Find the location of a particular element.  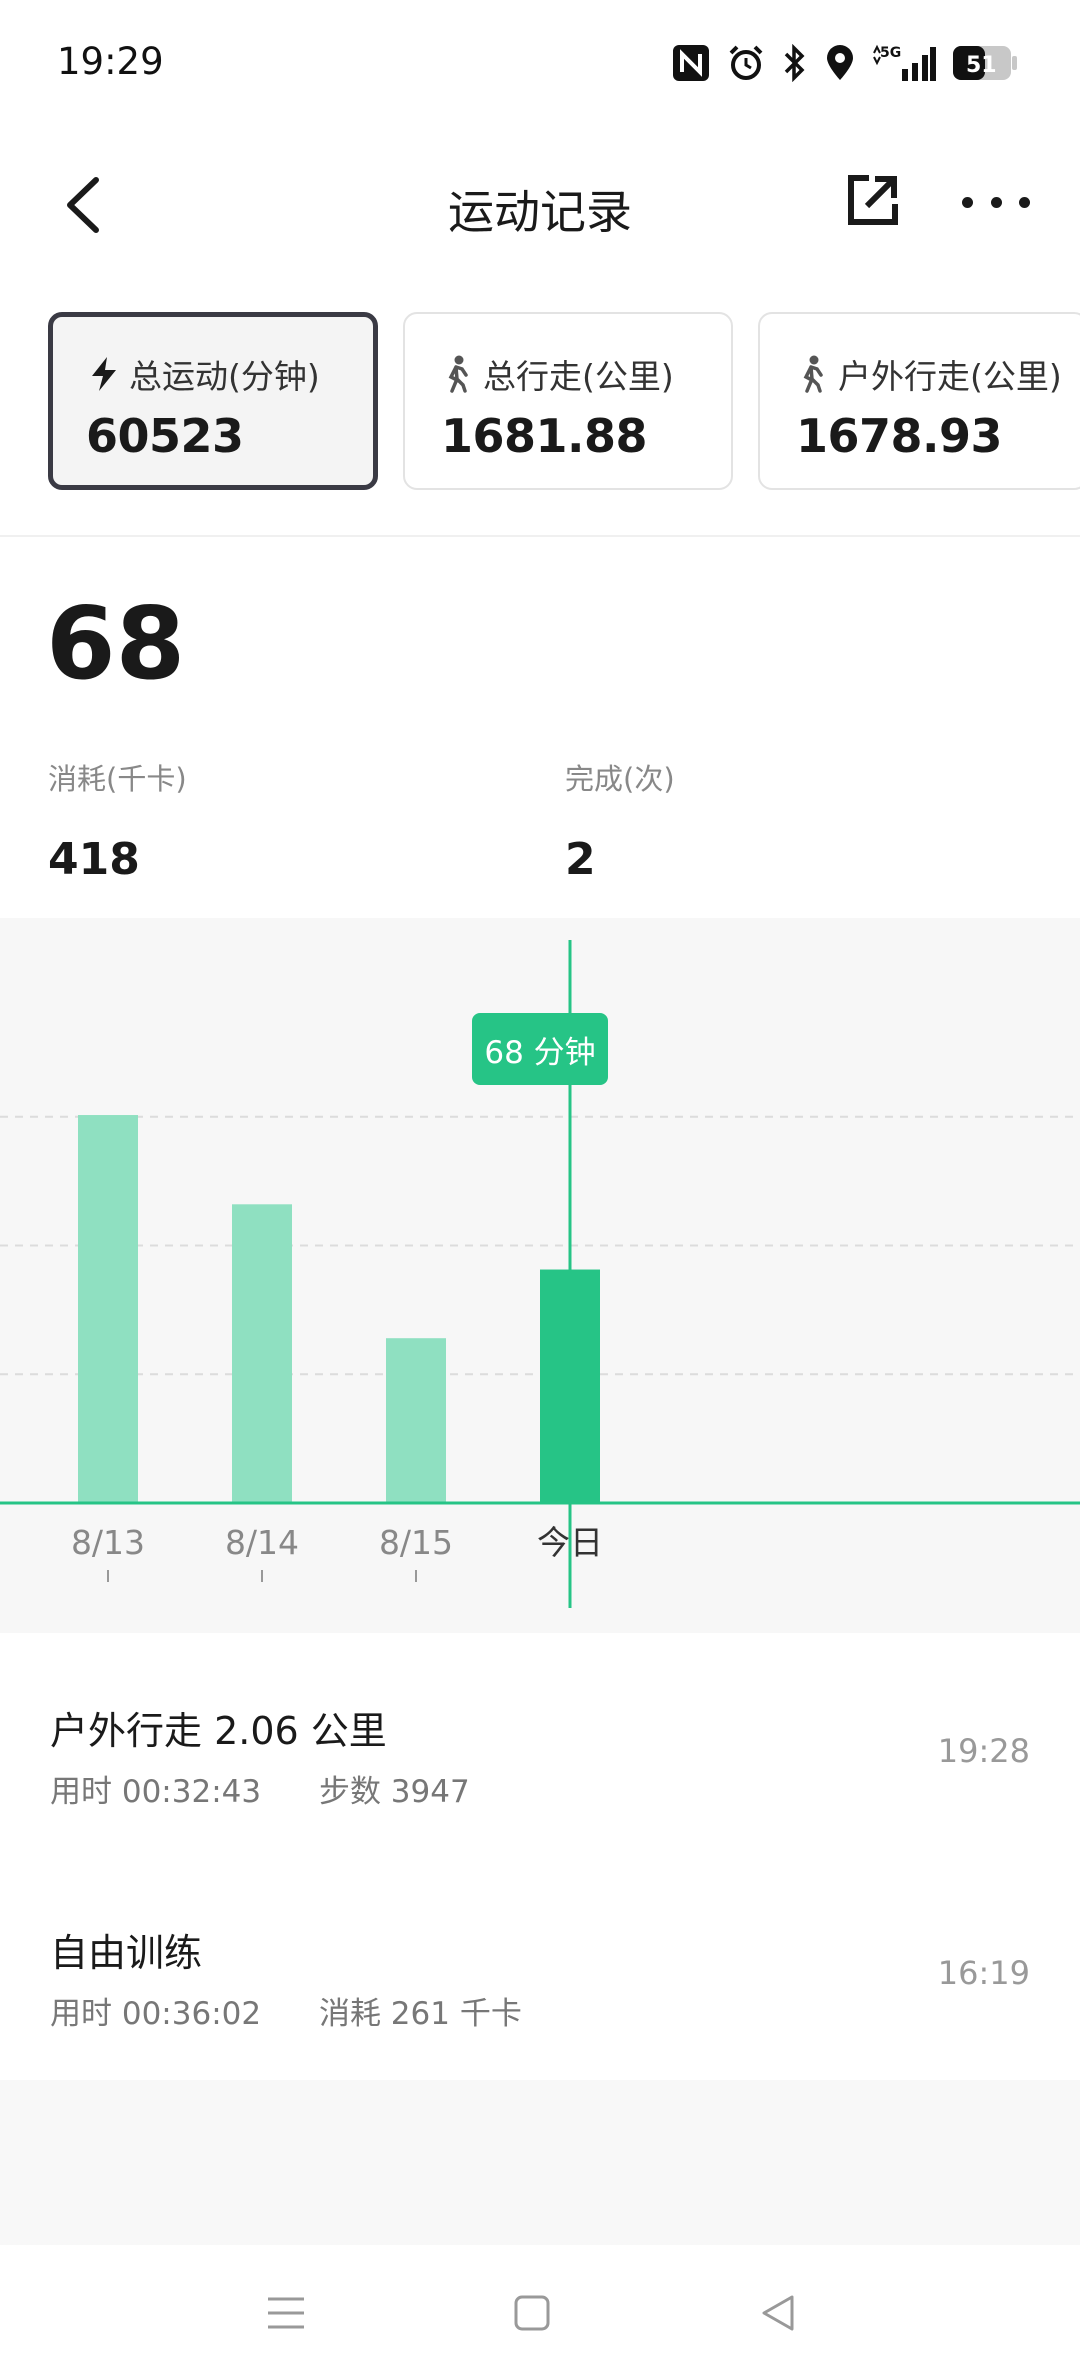

chart-tick-label: 8/14 is located at coordinates (262, 1542).